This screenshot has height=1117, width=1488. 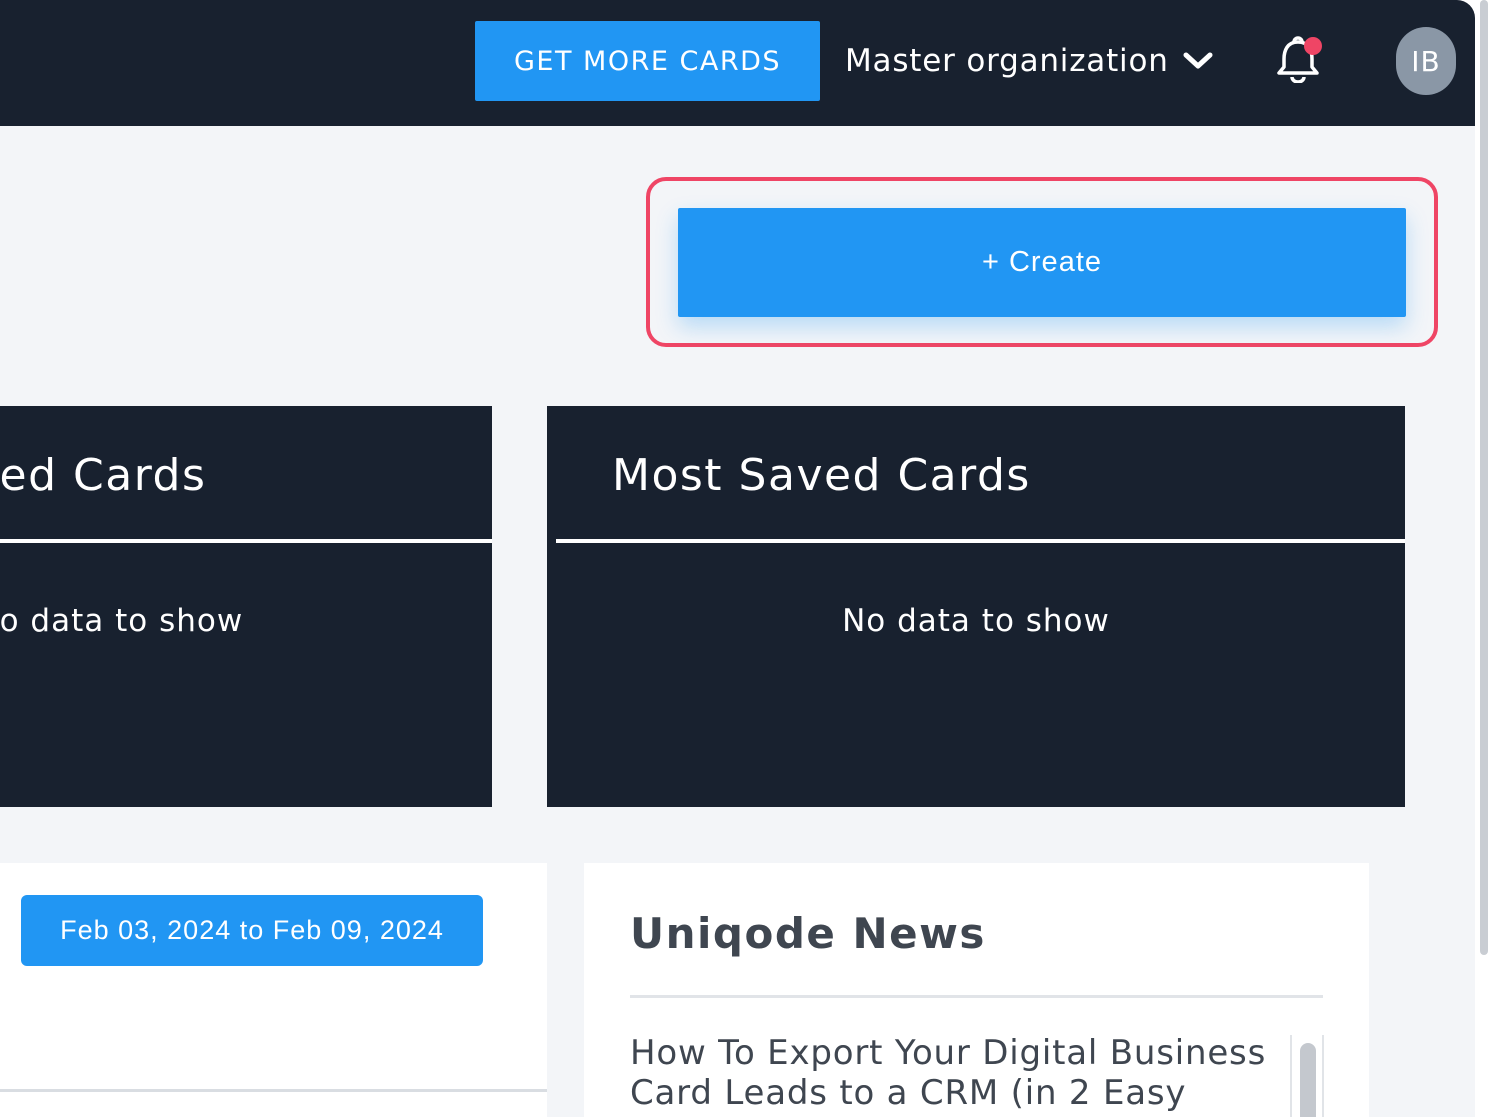 What do you see at coordinates (821, 475) in the screenshot?
I see `card-panel-title: Most Saved Cards` at bounding box center [821, 475].